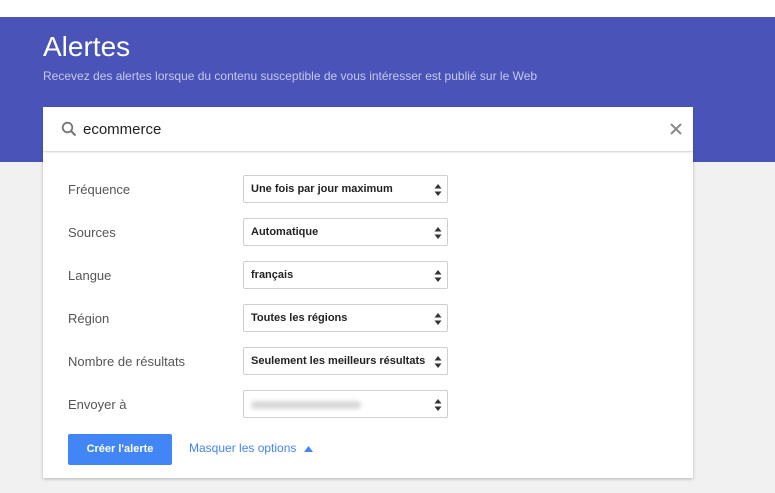  What do you see at coordinates (127, 361) in the screenshot?
I see `results-label: Nombre de résultats` at bounding box center [127, 361].